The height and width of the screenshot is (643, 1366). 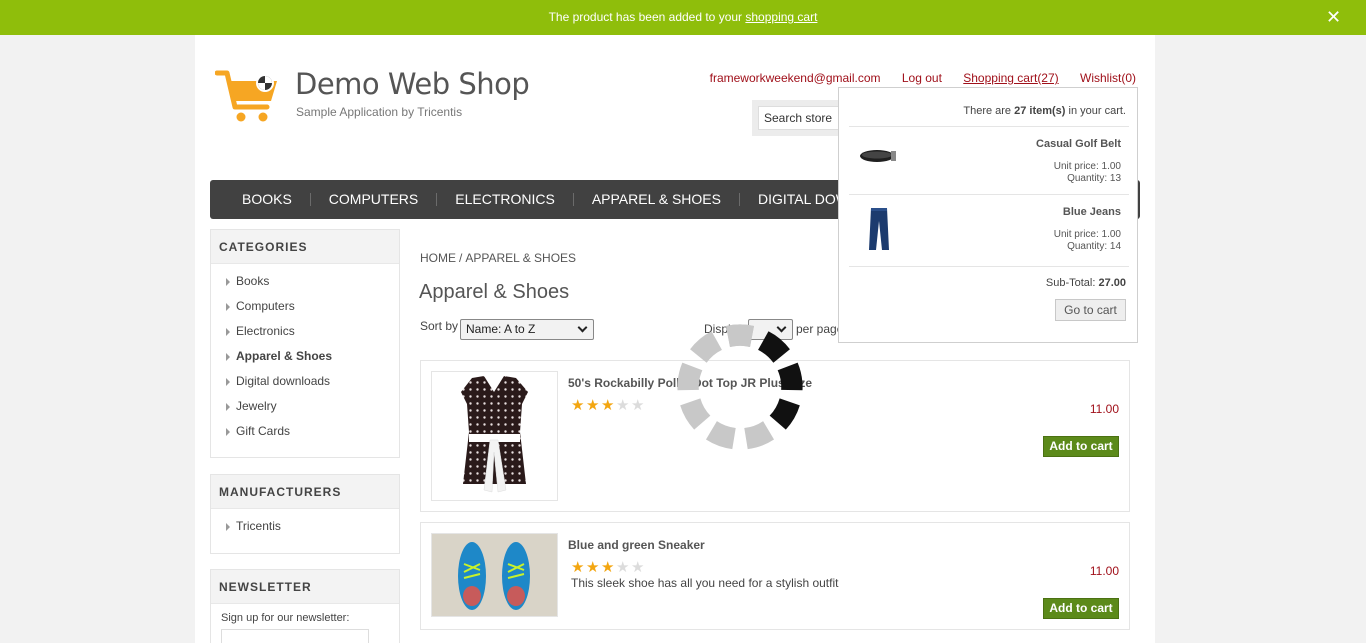 What do you see at coordinates (439, 326) in the screenshot?
I see `sort-by-label: Sort by` at bounding box center [439, 326].